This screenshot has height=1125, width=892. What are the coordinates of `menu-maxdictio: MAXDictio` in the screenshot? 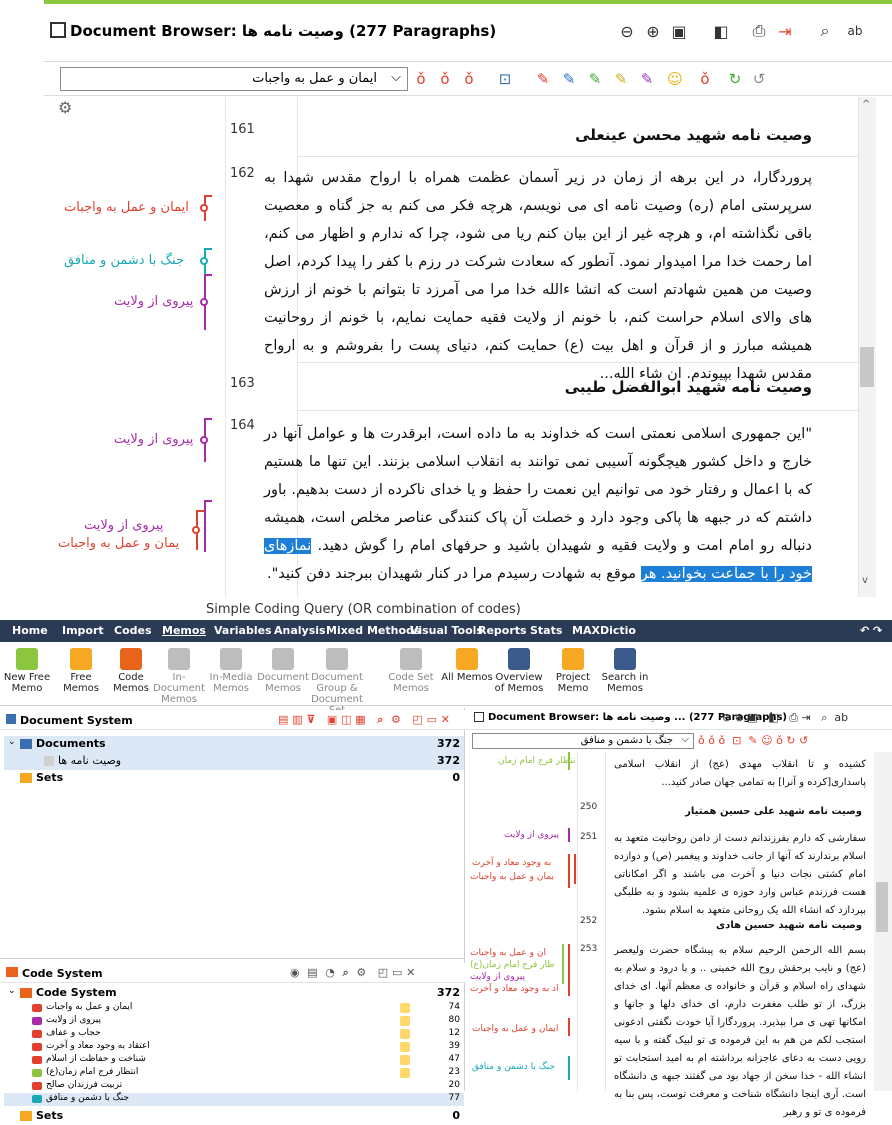 It's located at (604, 630).